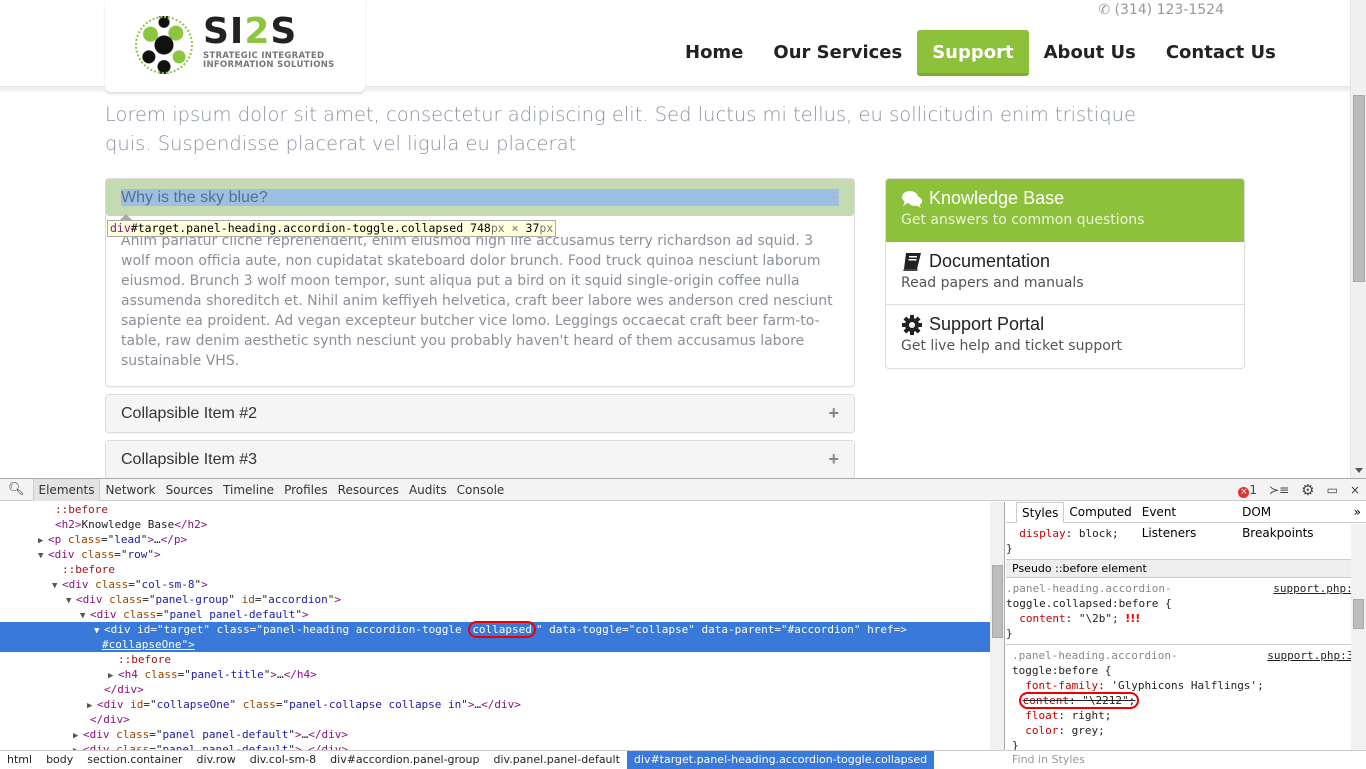 This screenshot has height=769, width=1366. I want to click on page-scrollbar, so click(1358, 239).